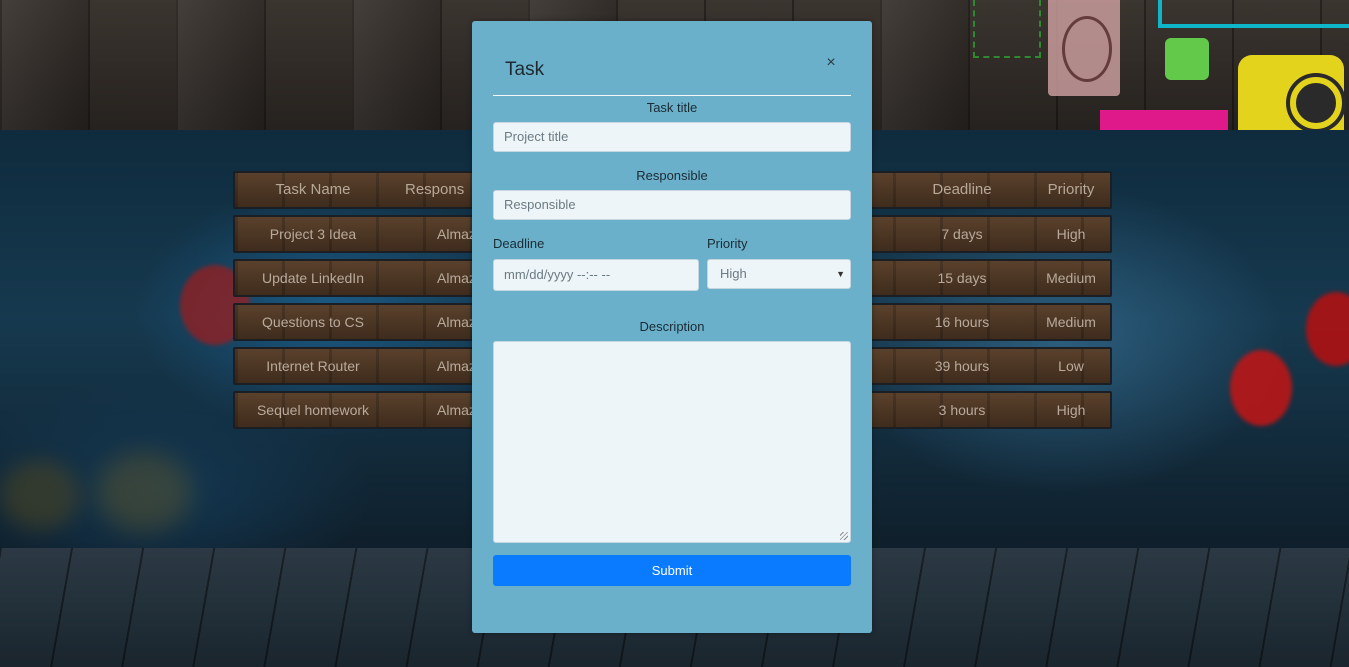 The height and width of the screenshot is (667, 1349). What do you see at coordinates (733, 273) in the screenshot?
I see `priority-selected-value: High` at bounding box center [733, 273].